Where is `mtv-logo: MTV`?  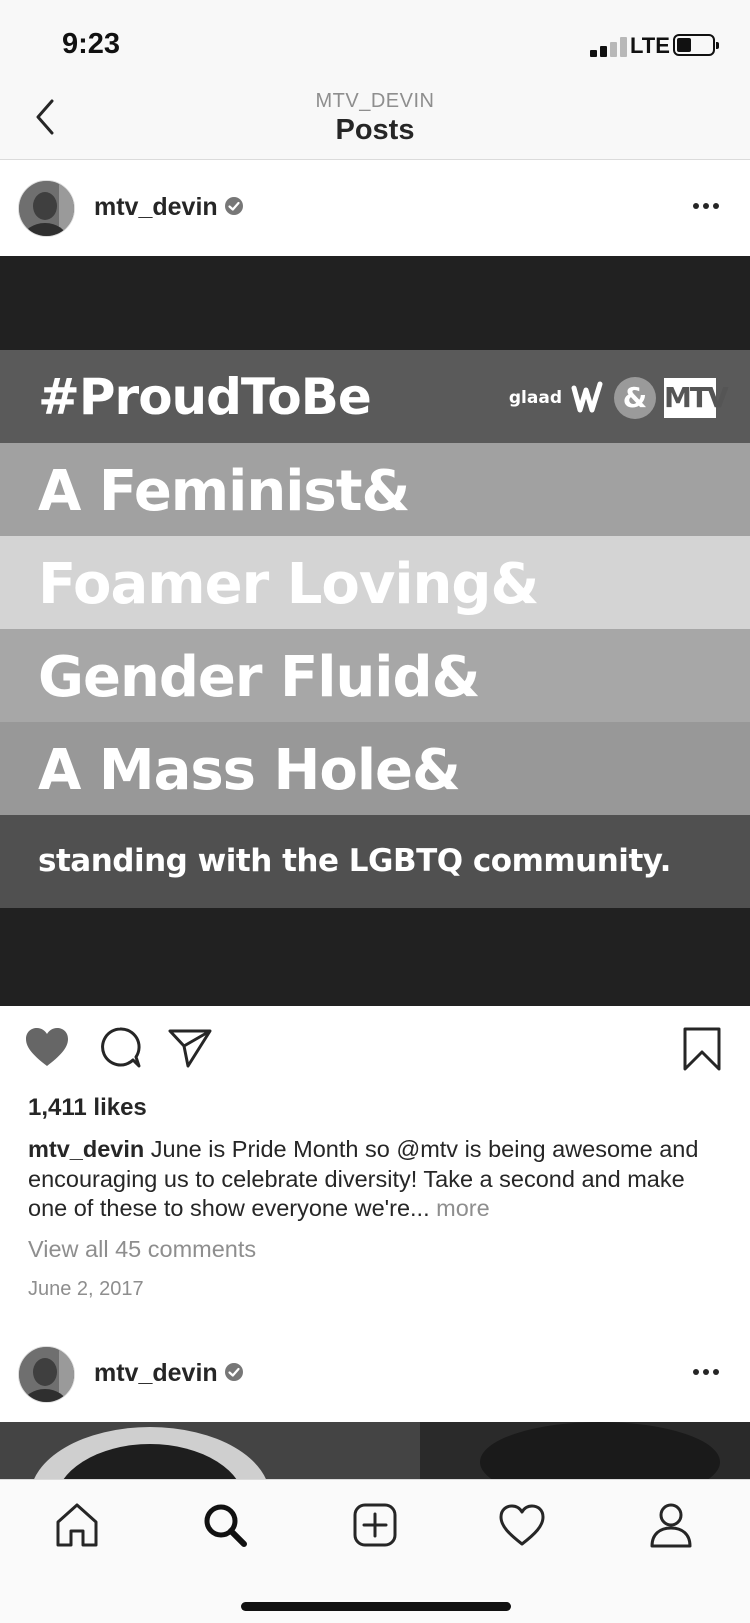 mtv-logo: MTV is located at coordinates (696, 398).